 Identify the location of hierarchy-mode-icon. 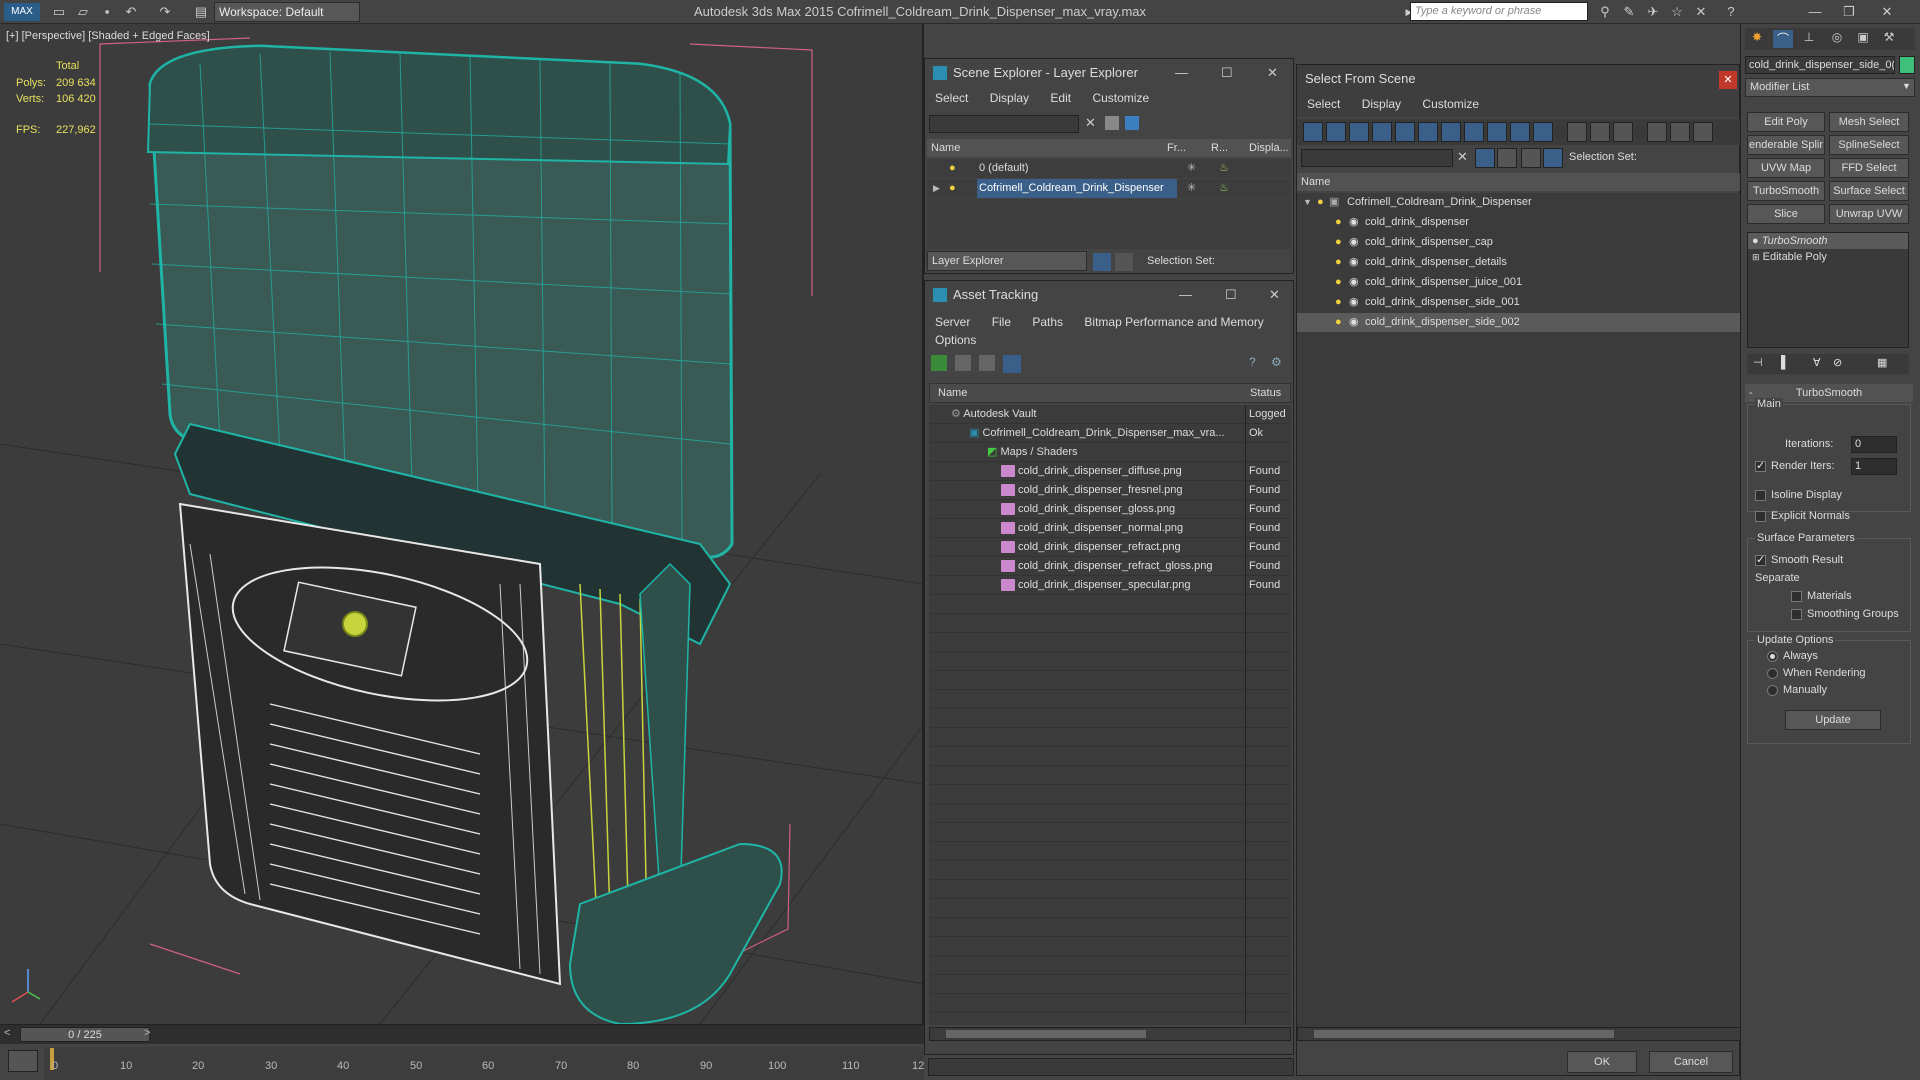
(1124, 262).